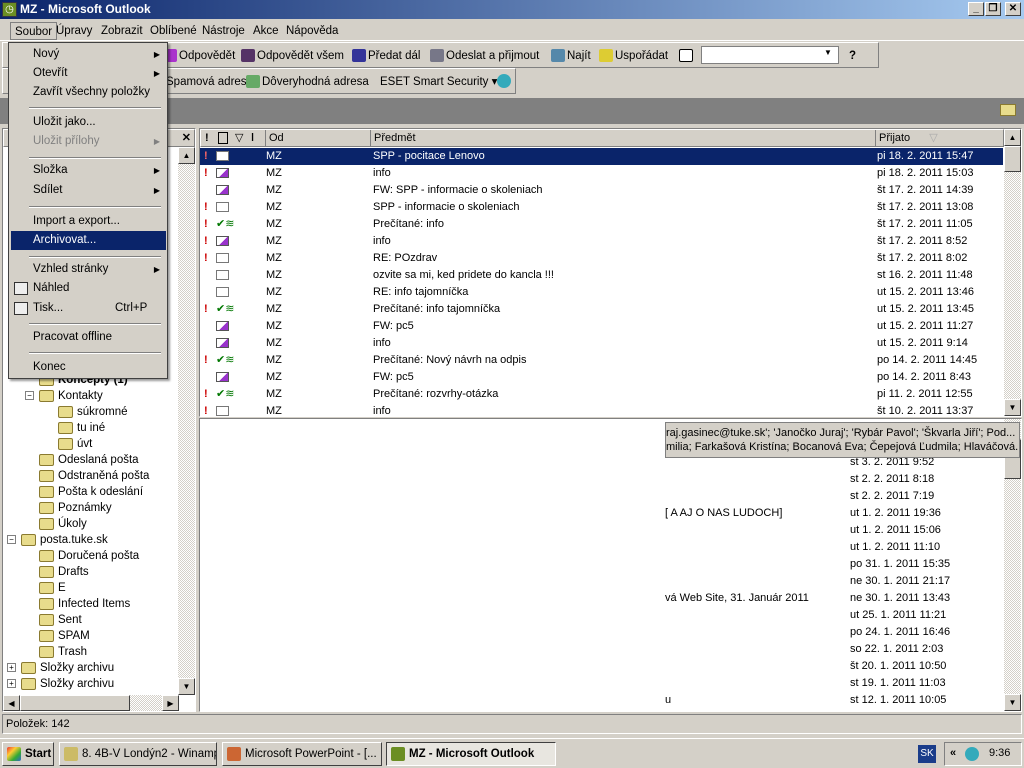  Describe the element at coordinates (173, 31) in the screenshot. I see `menu-oblibene: Oblíbené` at that location.